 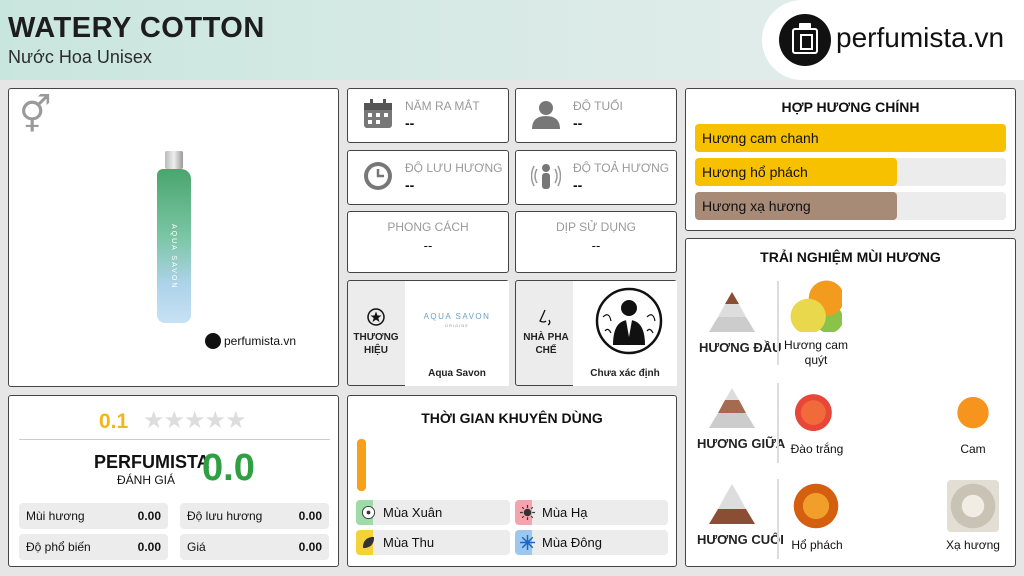 What do you see at coordinates (740, 539) in the screenshot?
I see `base-notes-label: HƯƠNG CUỐI` at bounding box center [740, 539].